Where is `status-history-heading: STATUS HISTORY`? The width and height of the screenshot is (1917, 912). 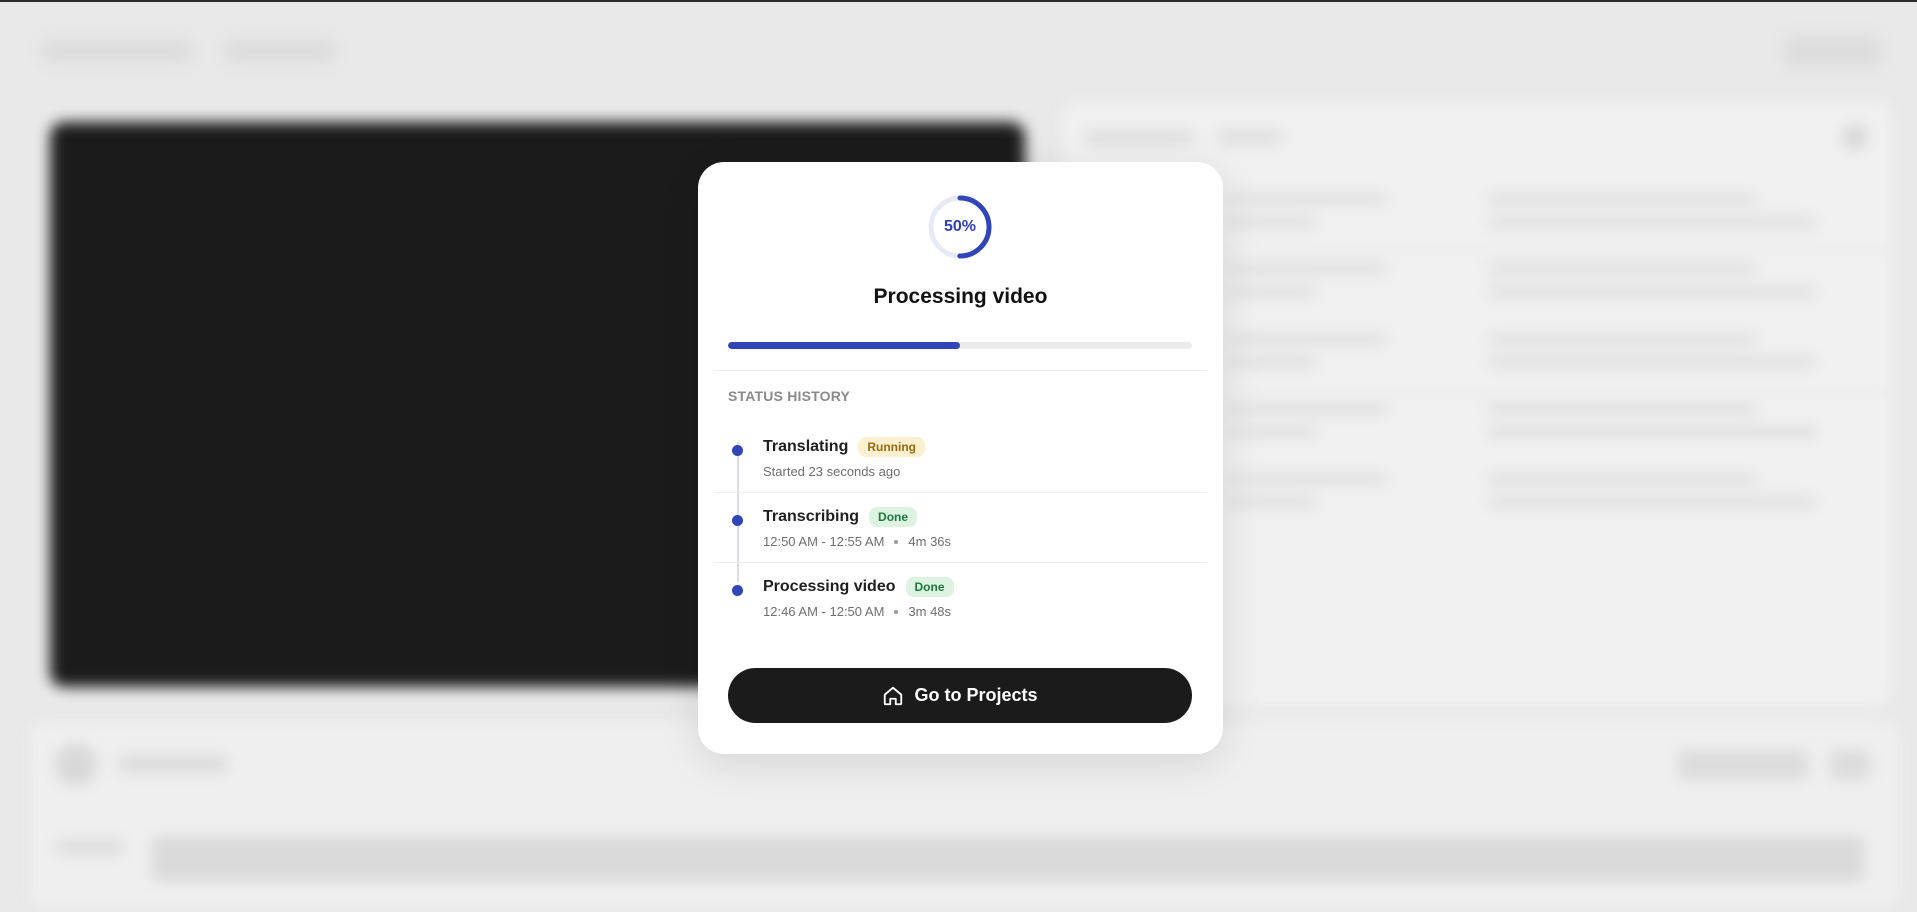 status-history-heading: STATUS HISTORY is located at coordinates (789, 396).